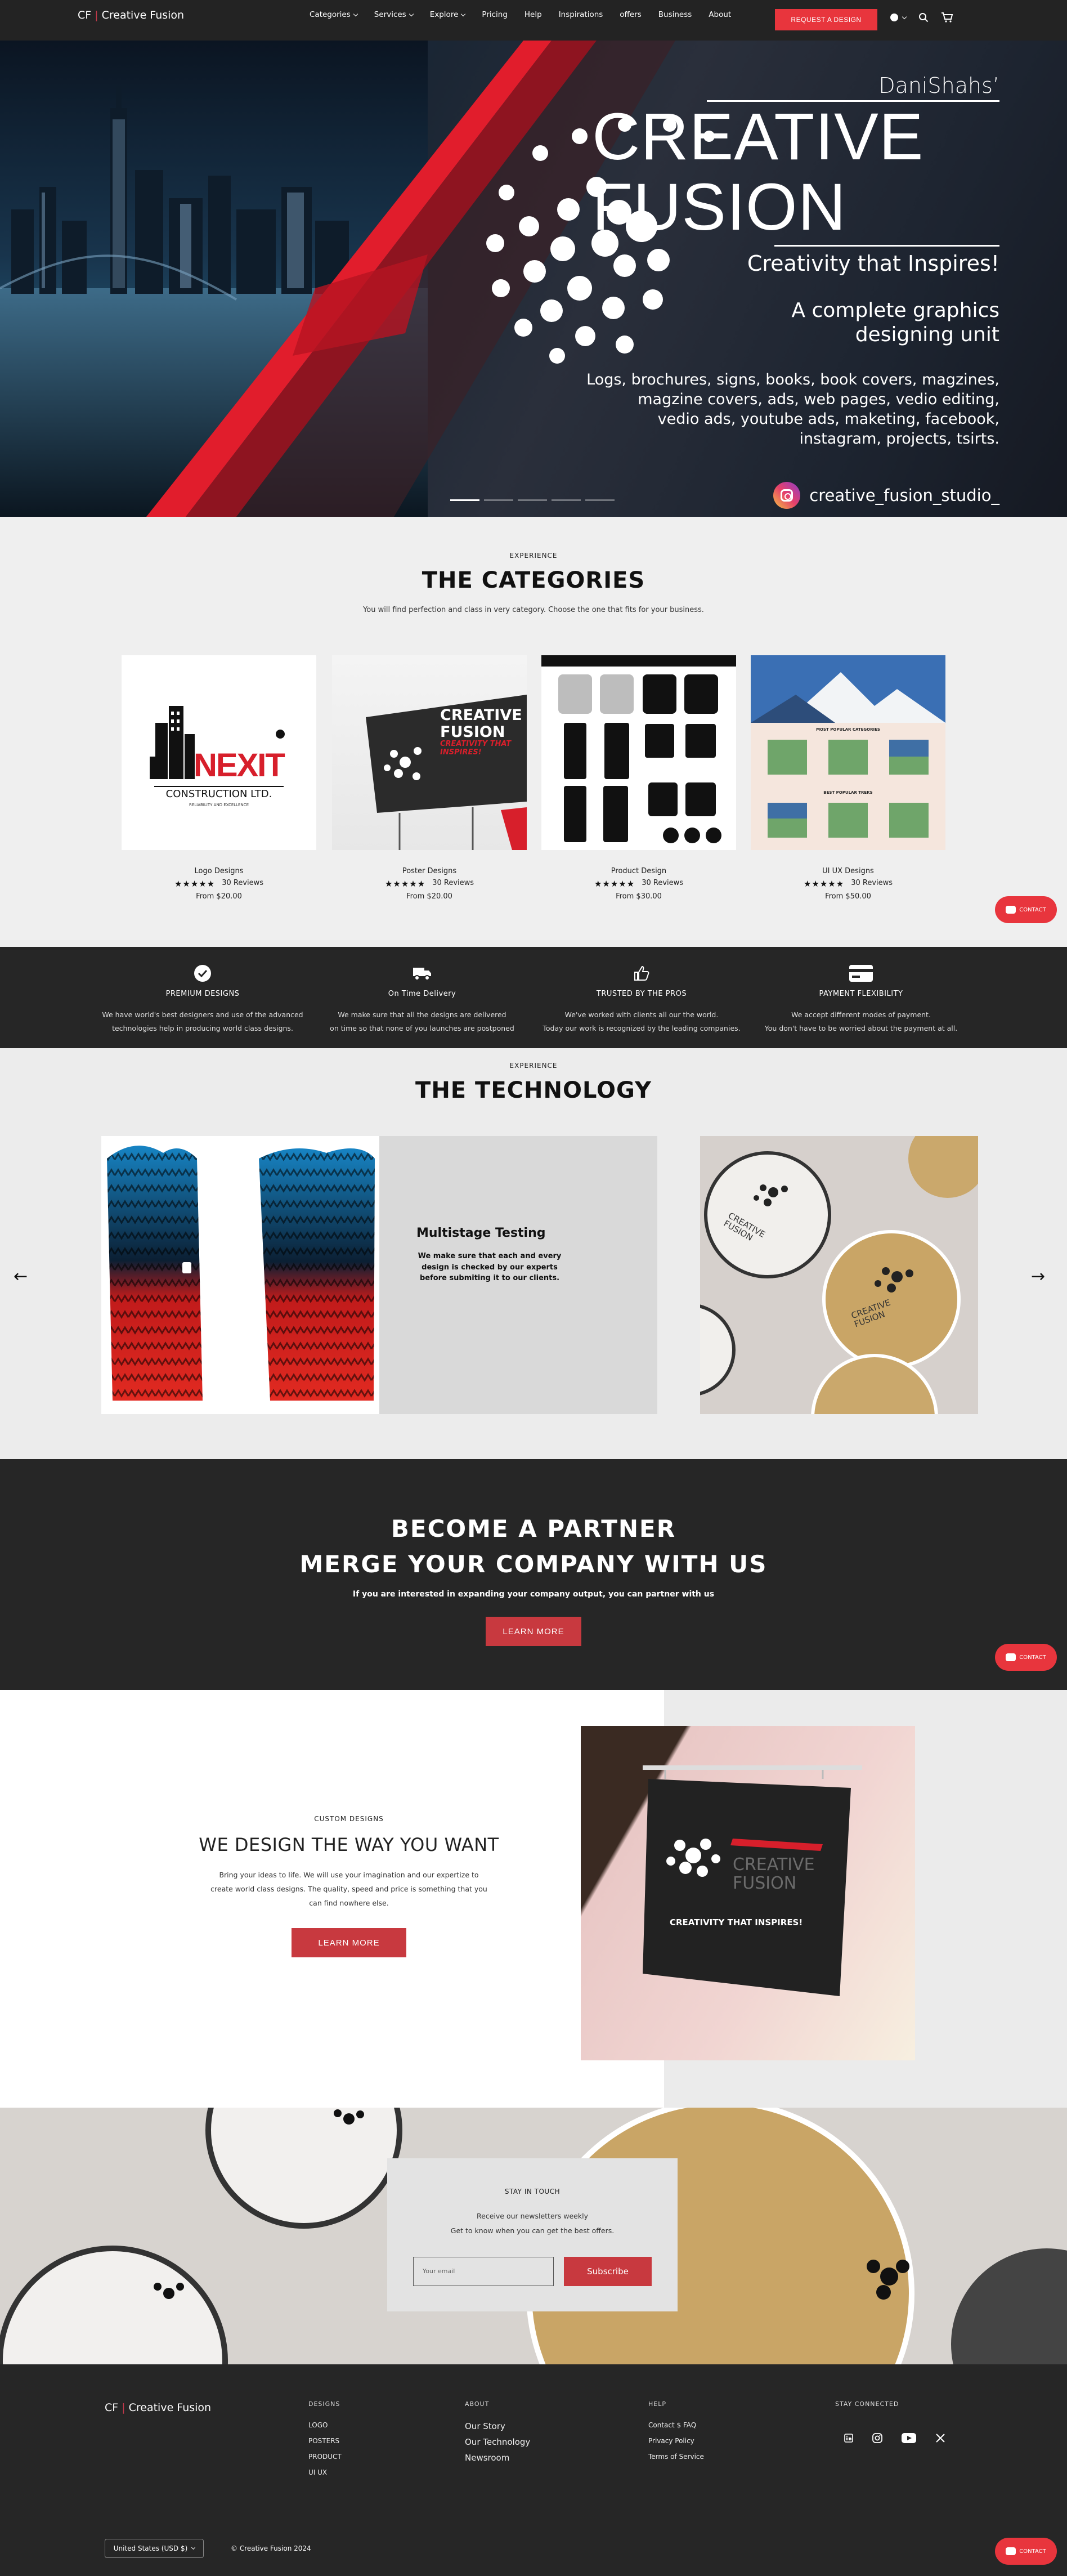 The height and width of the screenshot is (2576, 1067). What do you see at coordinates (675, 14) in the screenshot?
I see `nav-business: Business` at bounding box center [675, 14].